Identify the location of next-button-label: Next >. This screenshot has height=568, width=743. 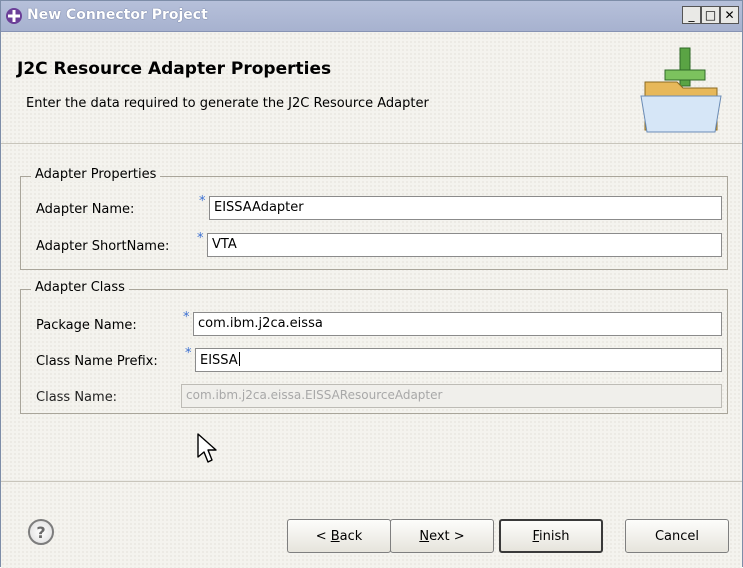
(442, 536).